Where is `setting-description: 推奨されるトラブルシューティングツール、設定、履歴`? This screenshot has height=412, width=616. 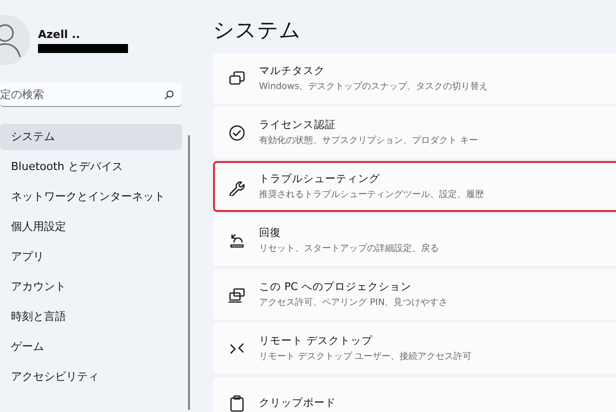
setting-description: 推奨されるトラブルシューティングツール、設定、履歴 is located at coordinates (371, 194).